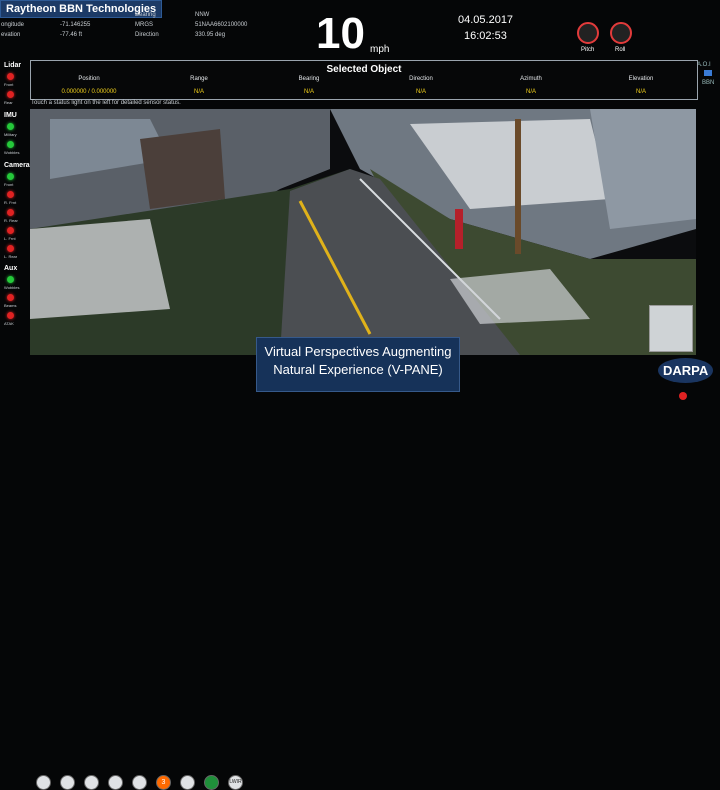 This screenshot has width=720, height=790. Describe the element at coordinates (358, 351) in the screenshot. I see `caption-line1: Virtual Perspectives Augmenting` at that location.